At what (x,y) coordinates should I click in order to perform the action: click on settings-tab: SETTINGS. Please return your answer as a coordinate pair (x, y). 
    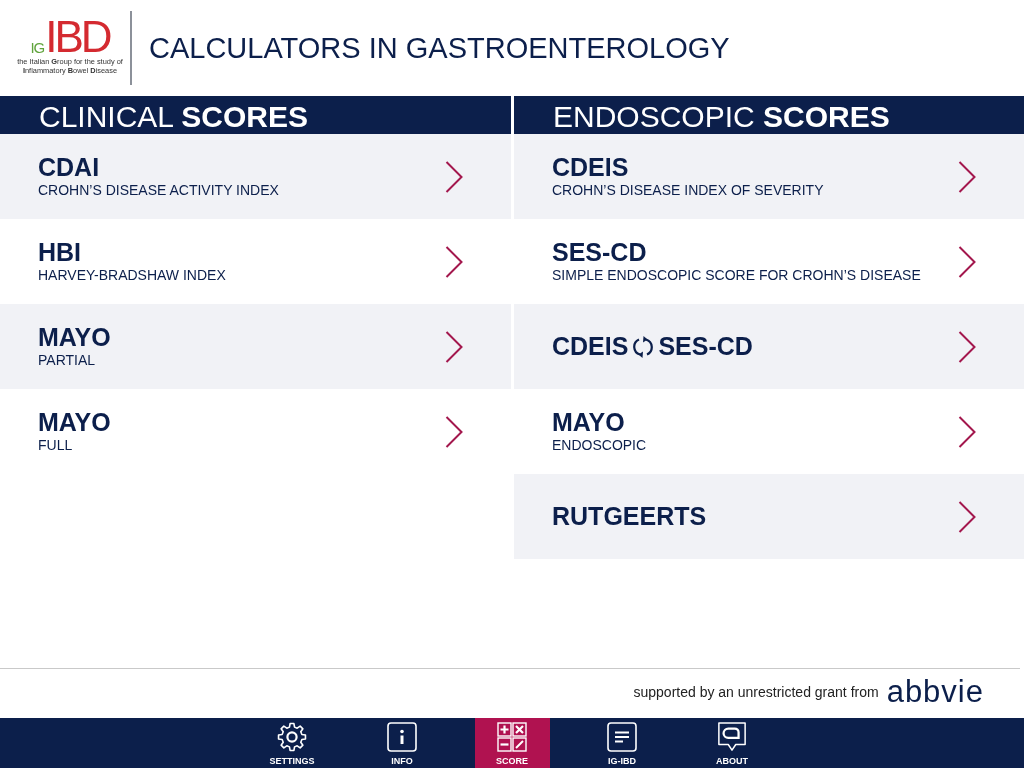
    Looking at the image, I should click on (292, 743).